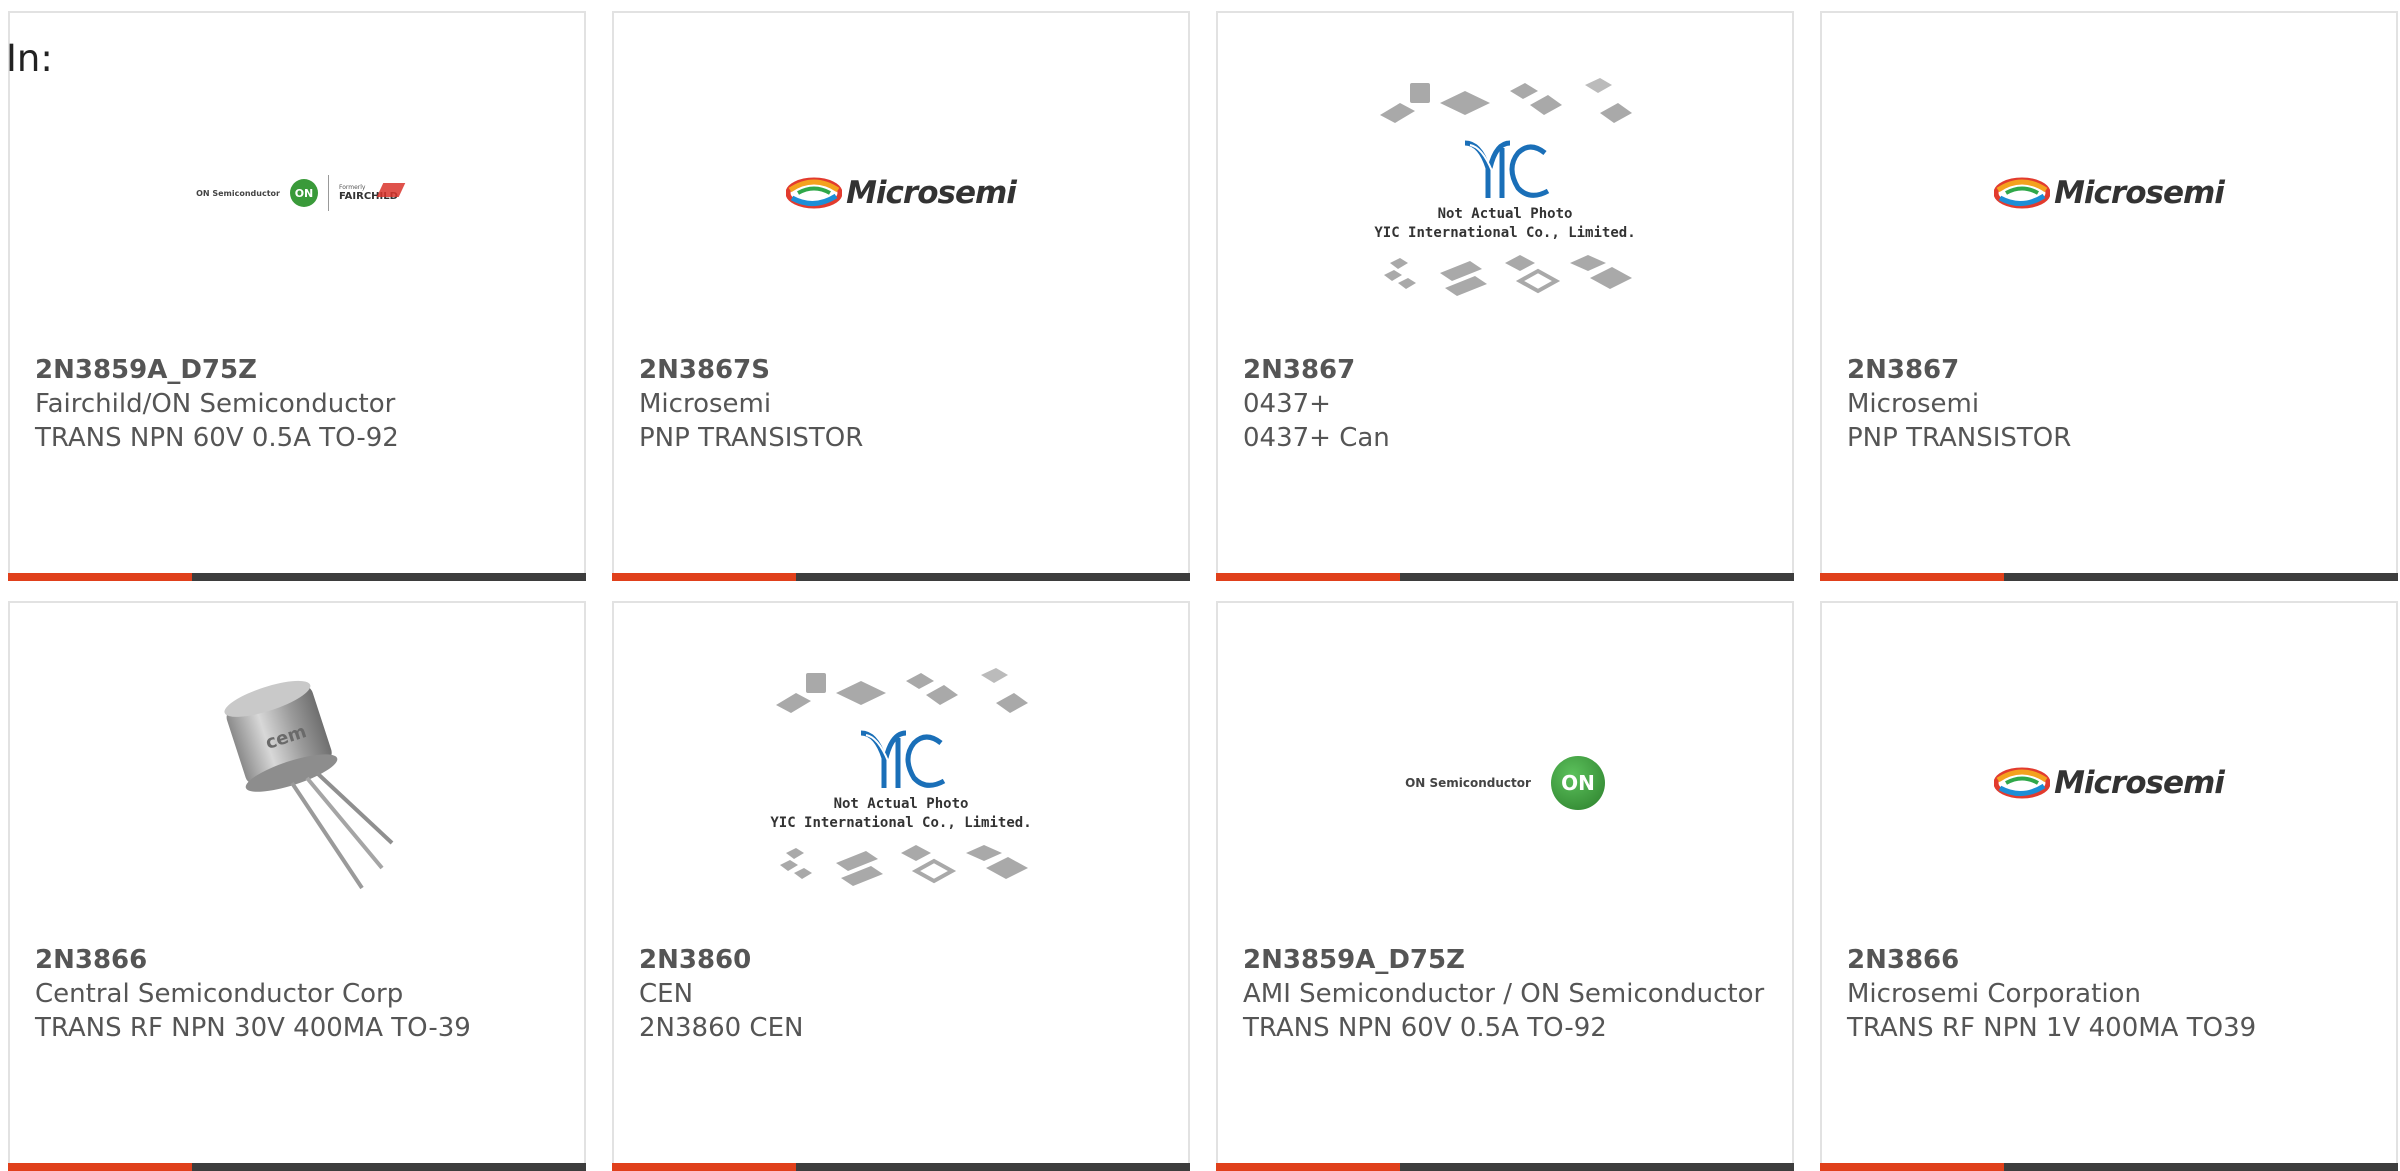 Image resolution: width=2400 pixels, height=1171 pixels. Describe the element at coordinates (1994, 994) in the screenshot. I see `manufacturer: Microsemi Corporation` at that location.